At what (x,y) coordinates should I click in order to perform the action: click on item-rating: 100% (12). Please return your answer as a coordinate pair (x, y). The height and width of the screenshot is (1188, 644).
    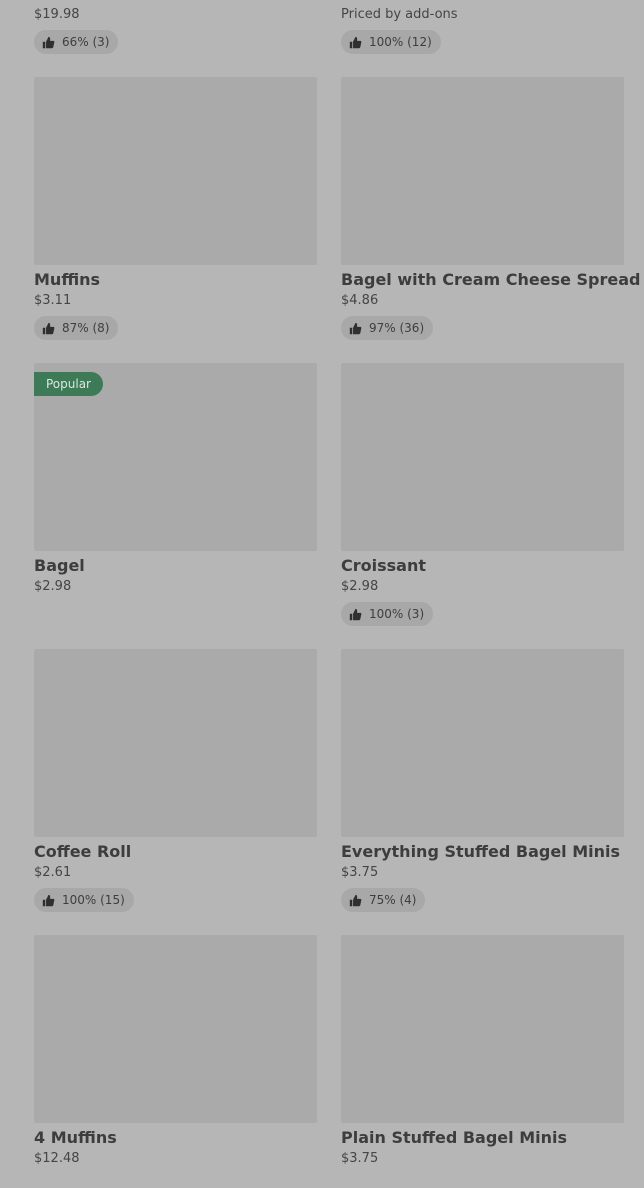
    Looking at the image, I should click on (391, 42).